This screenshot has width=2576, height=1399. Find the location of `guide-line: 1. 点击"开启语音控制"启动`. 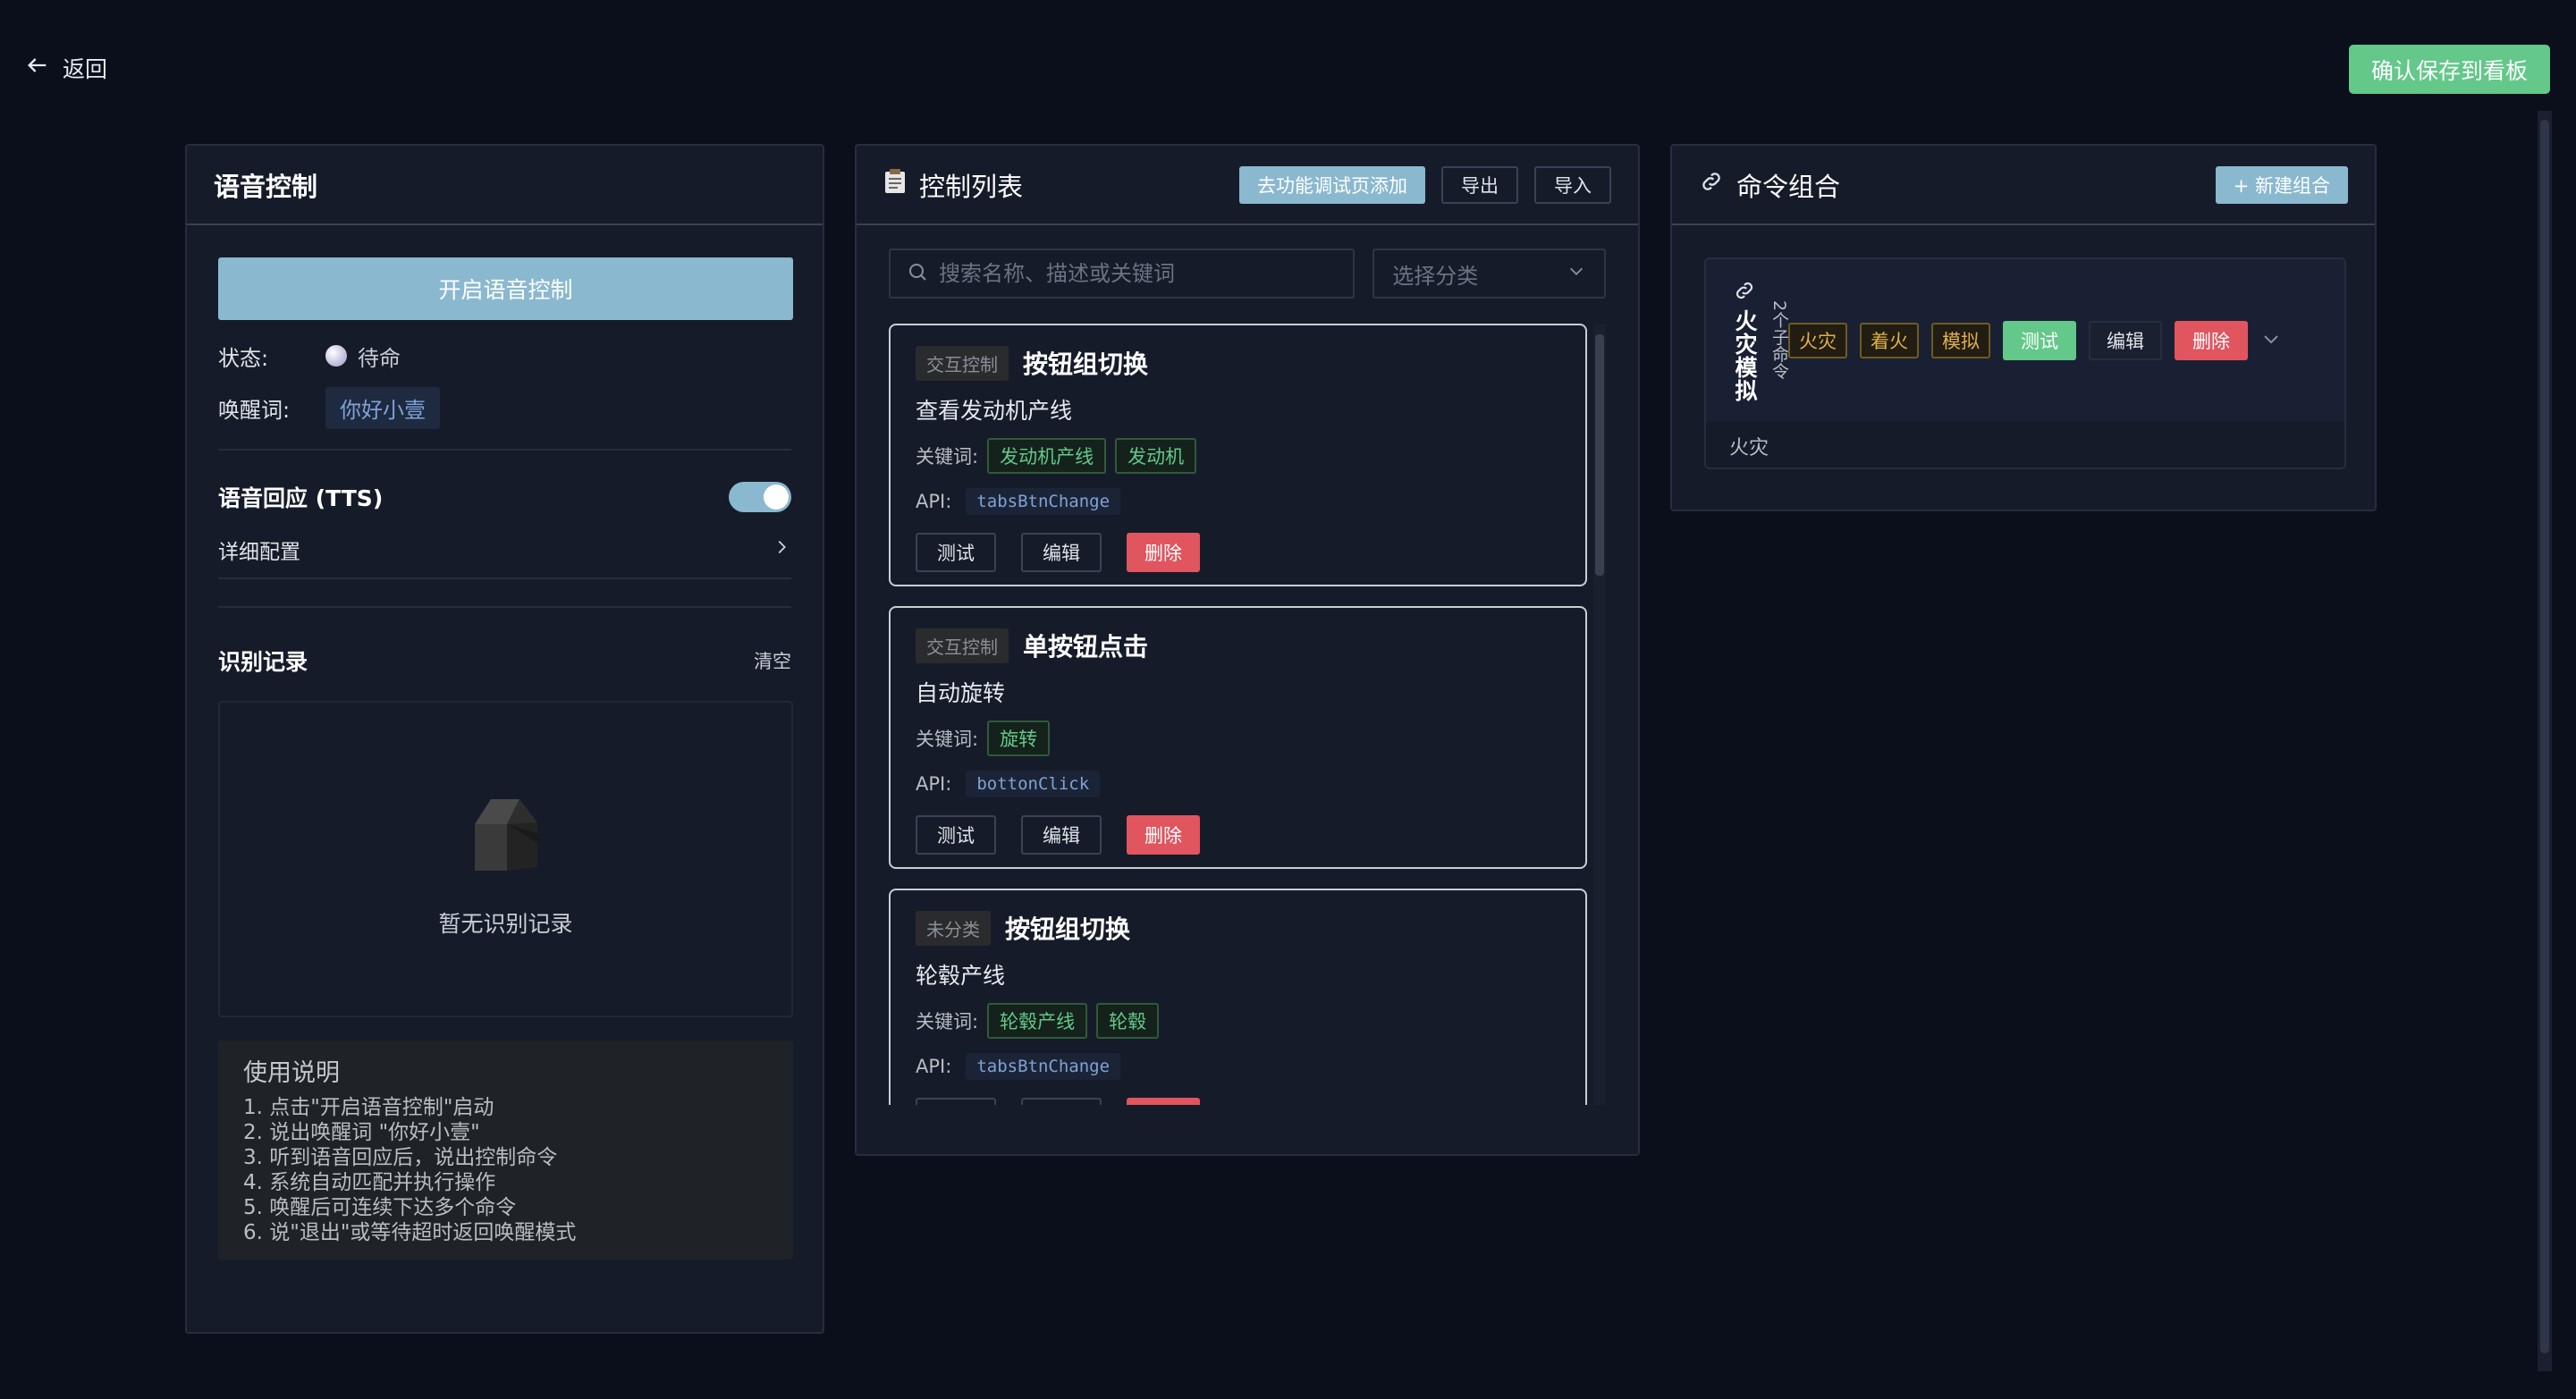

guide-line: 1. 点击"开启语音控制"启动 is located at coordinates (368, 1107).